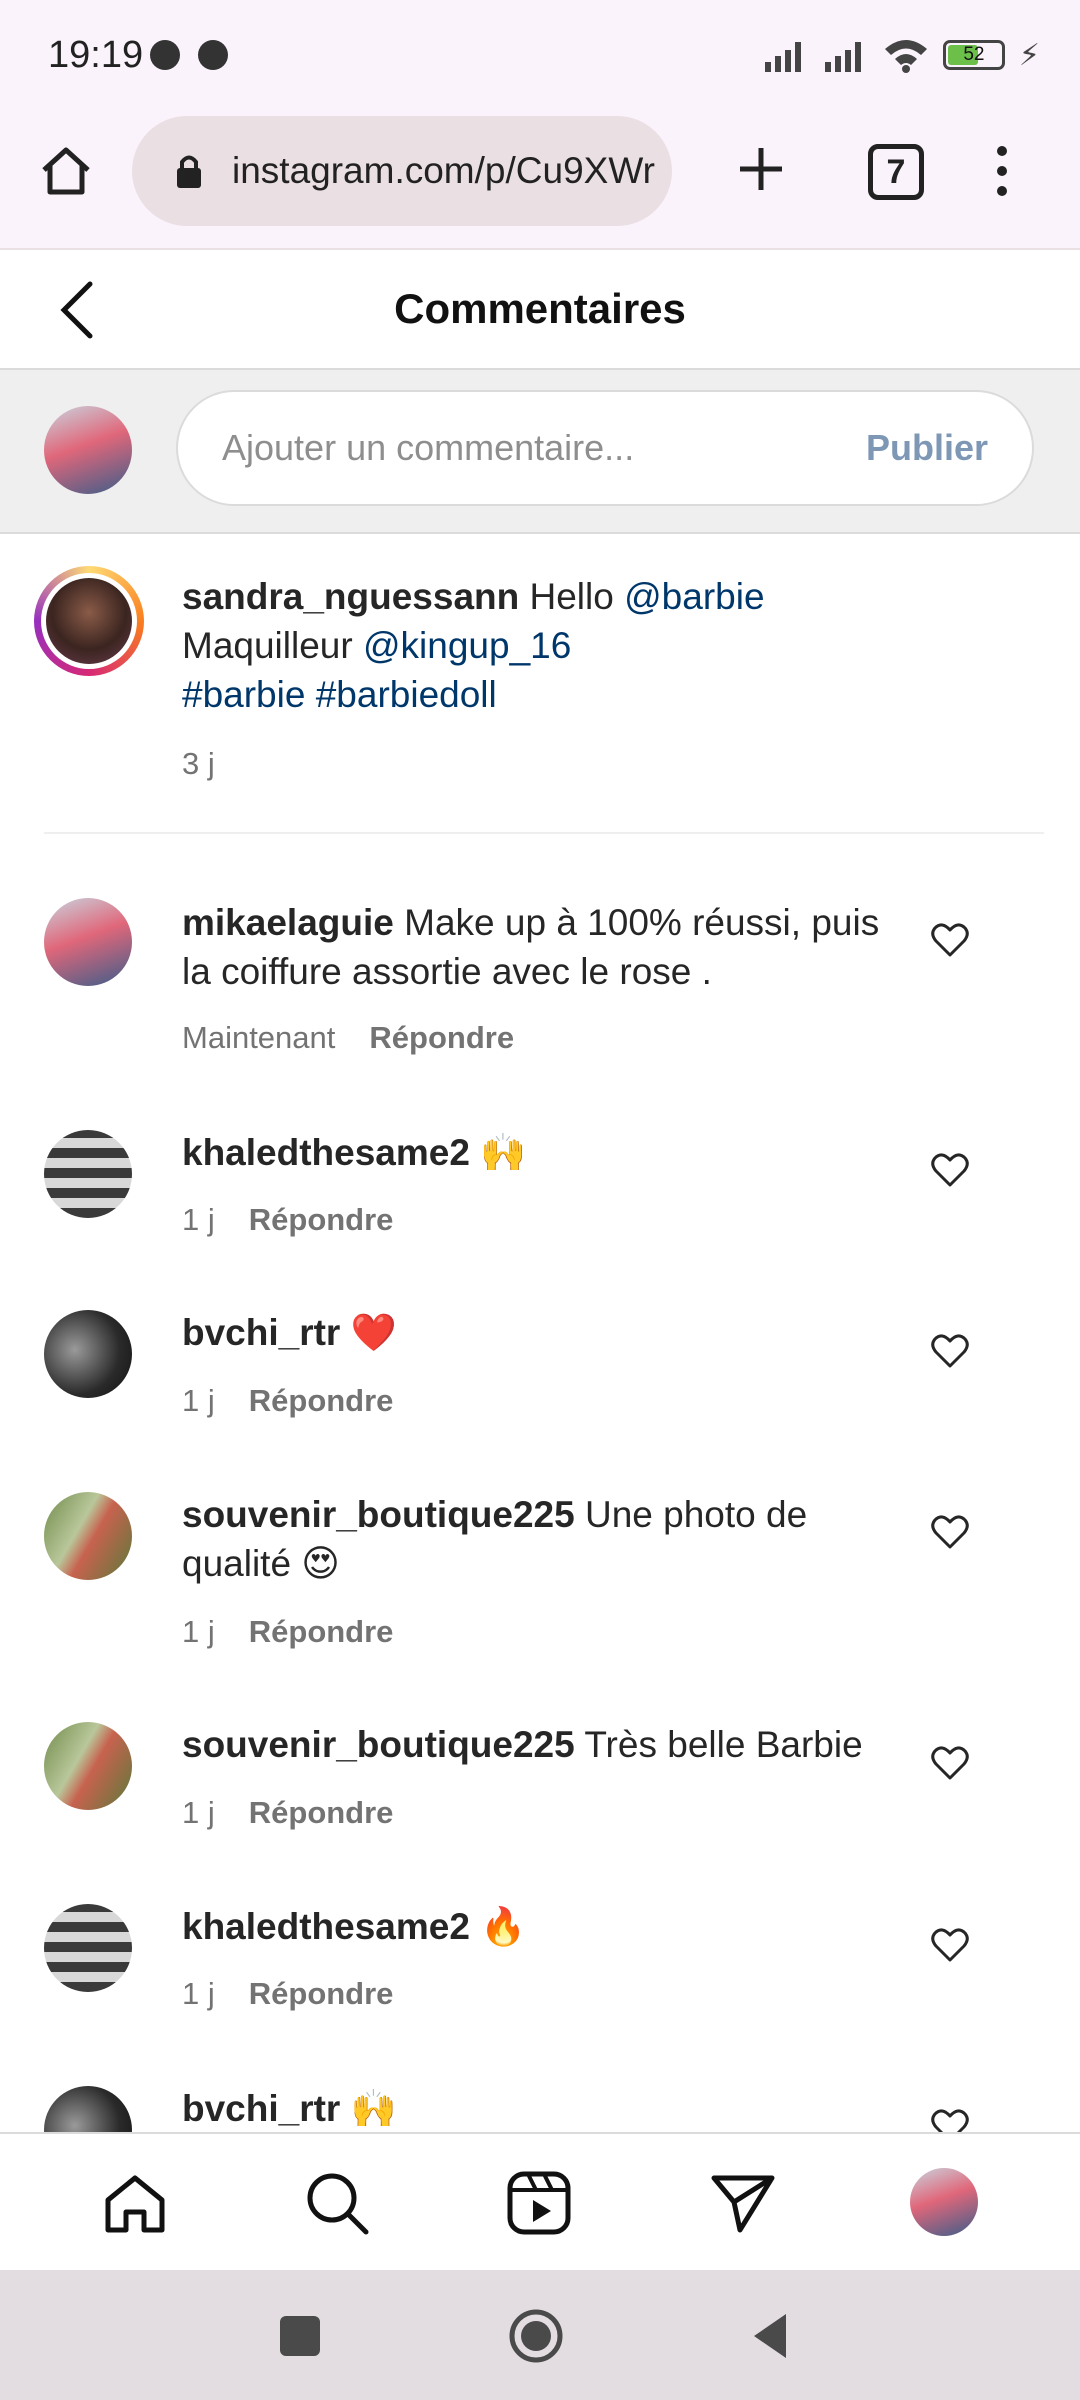 Image resolution: width=1080 pixels, height=2400 pixels. I want to click on wifi-icon, so click(905, 56).